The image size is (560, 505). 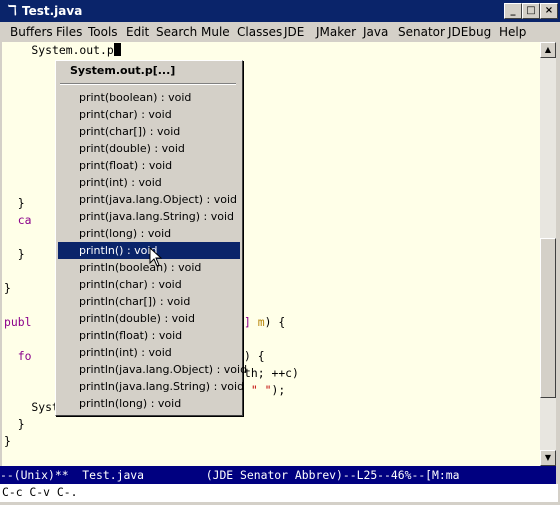 I want to click on text-cursor, so click(x=117, y=49).